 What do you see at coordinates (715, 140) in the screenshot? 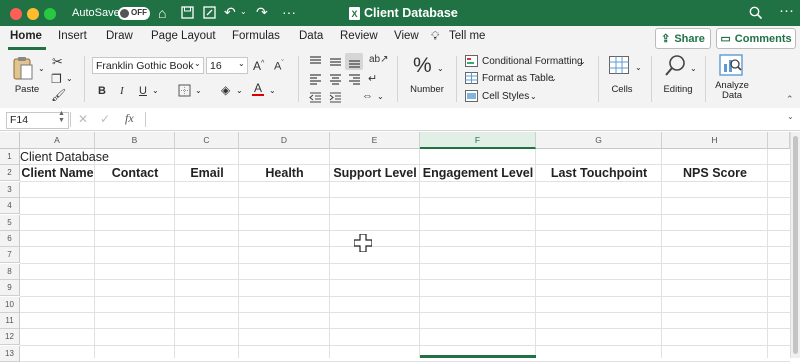
I see `column-header-h: H` at bounding box center [715, 140].